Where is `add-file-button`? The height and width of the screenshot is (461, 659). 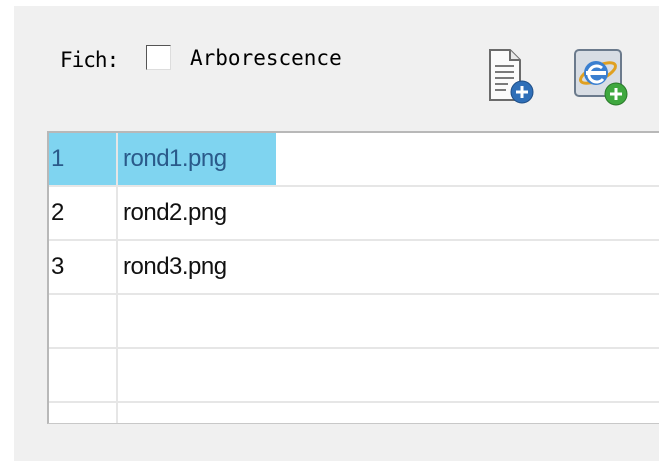
add-file-button is located at coordinates (512, 78).